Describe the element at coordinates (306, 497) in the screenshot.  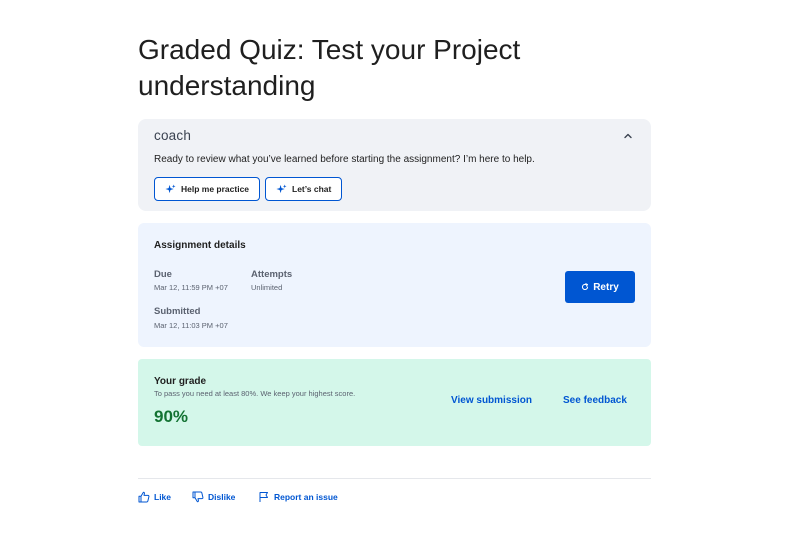
I see `report-issue-label: Report an issue` at that location.